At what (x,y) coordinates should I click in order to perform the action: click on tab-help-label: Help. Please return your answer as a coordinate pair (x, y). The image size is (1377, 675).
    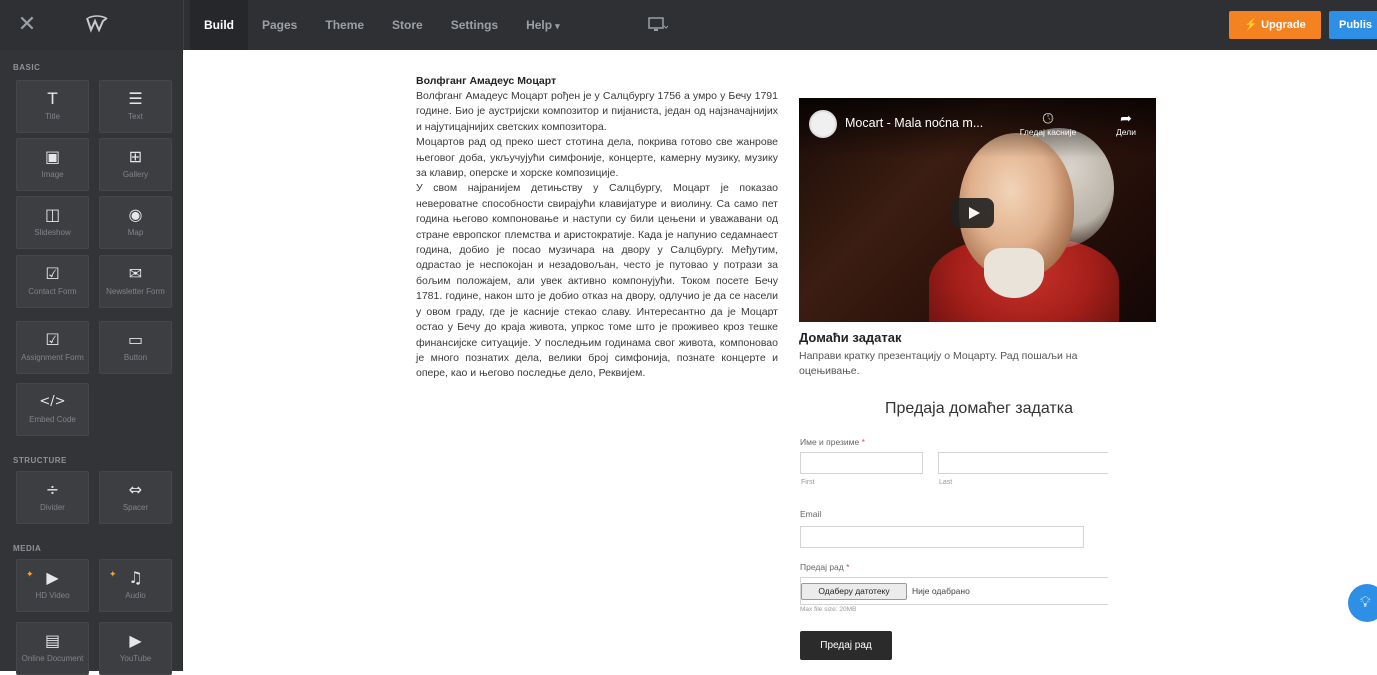
    Looking at the image, I should click on (539, 25).